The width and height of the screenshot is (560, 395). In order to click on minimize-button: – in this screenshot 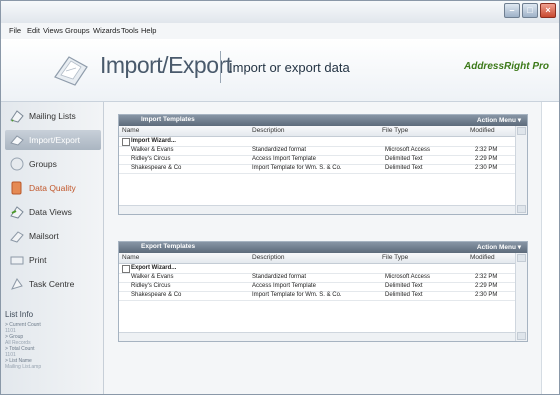, I will do `click(512, 10)`.